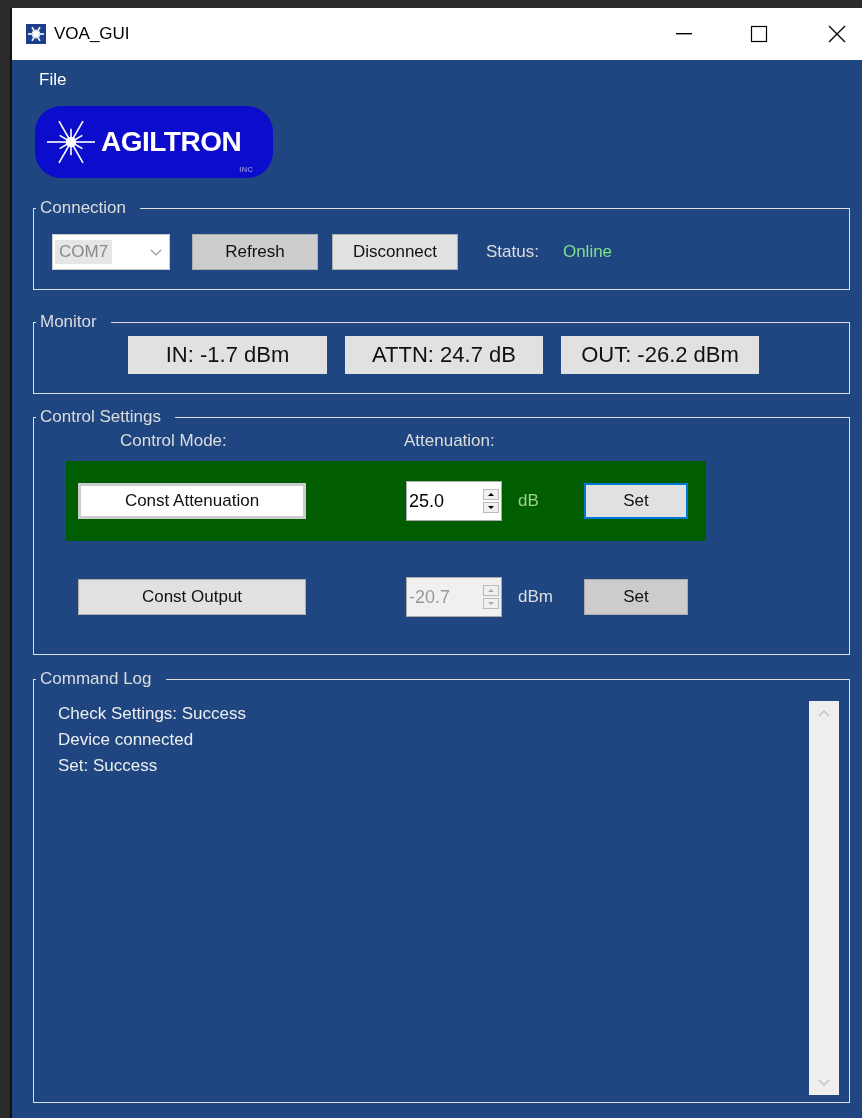  Describe the element at coordinates (53, 80) in the screenshot. I see `menu-item: File` at that location.